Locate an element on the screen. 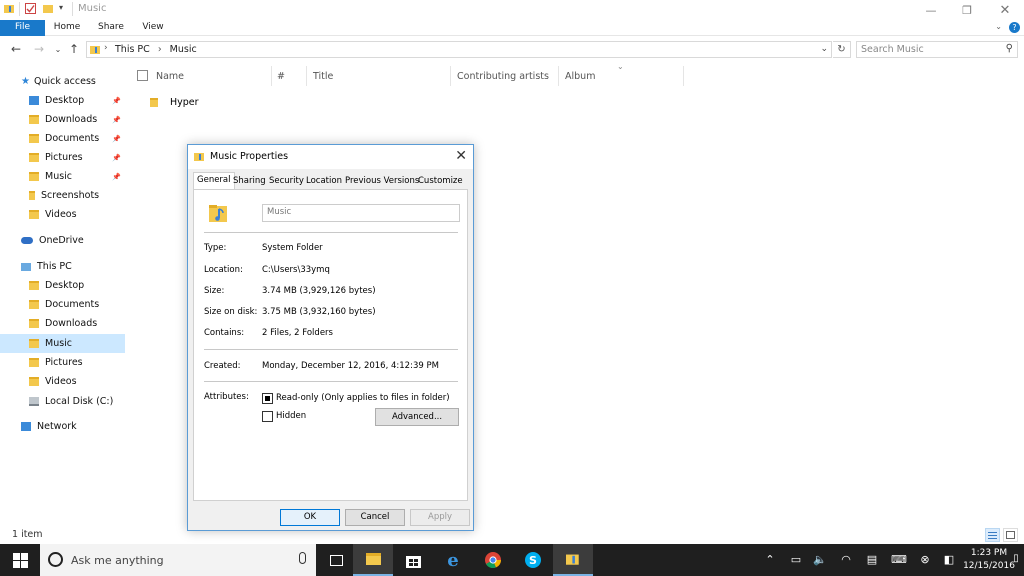 The width and height of the screenshot is (1024, 576). breadcrumb-music: Music is located at coordinates (183, 49).